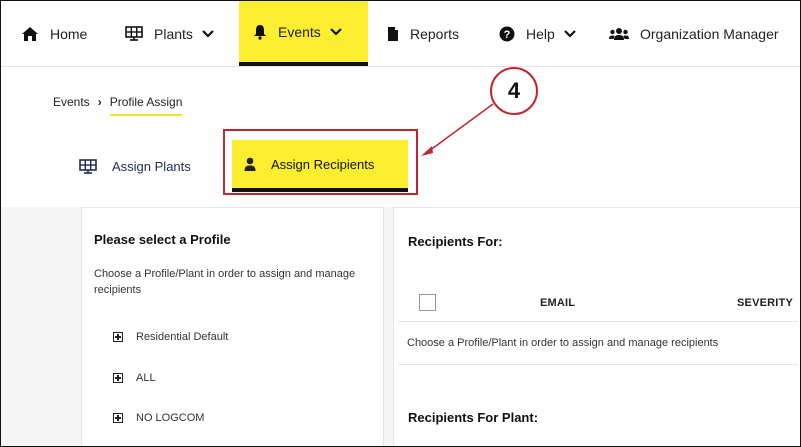 The width and height of the screenshot is (801, 447). What do you see at coordinates (765, 303) in the screenshot?
I see `column-header-severity: SEVERITY` at bounding box center [765, 303].